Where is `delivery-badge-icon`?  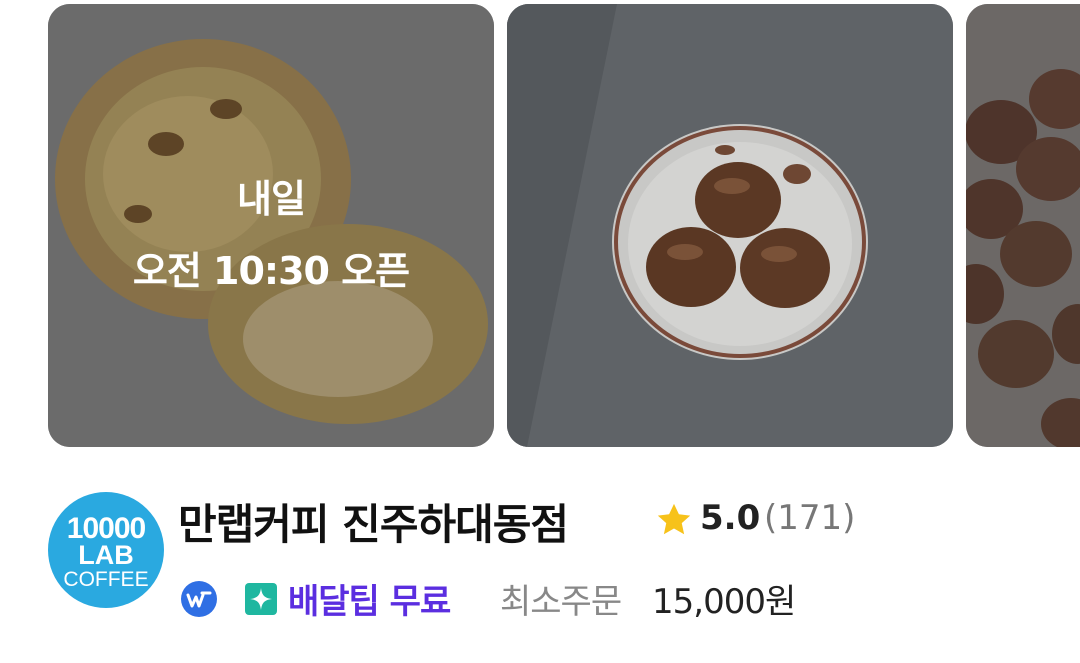 delivery-badge-icon is located at coordinates (199, 599).